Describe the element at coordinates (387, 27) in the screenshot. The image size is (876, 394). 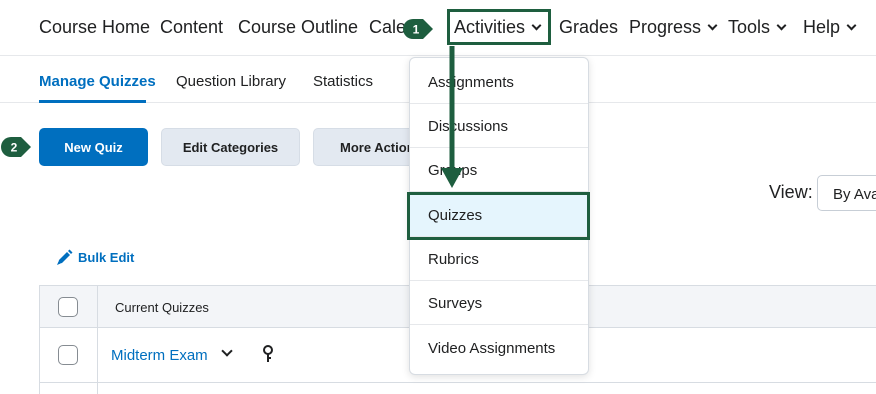
I see `nav-calendar: Cale` at that location.